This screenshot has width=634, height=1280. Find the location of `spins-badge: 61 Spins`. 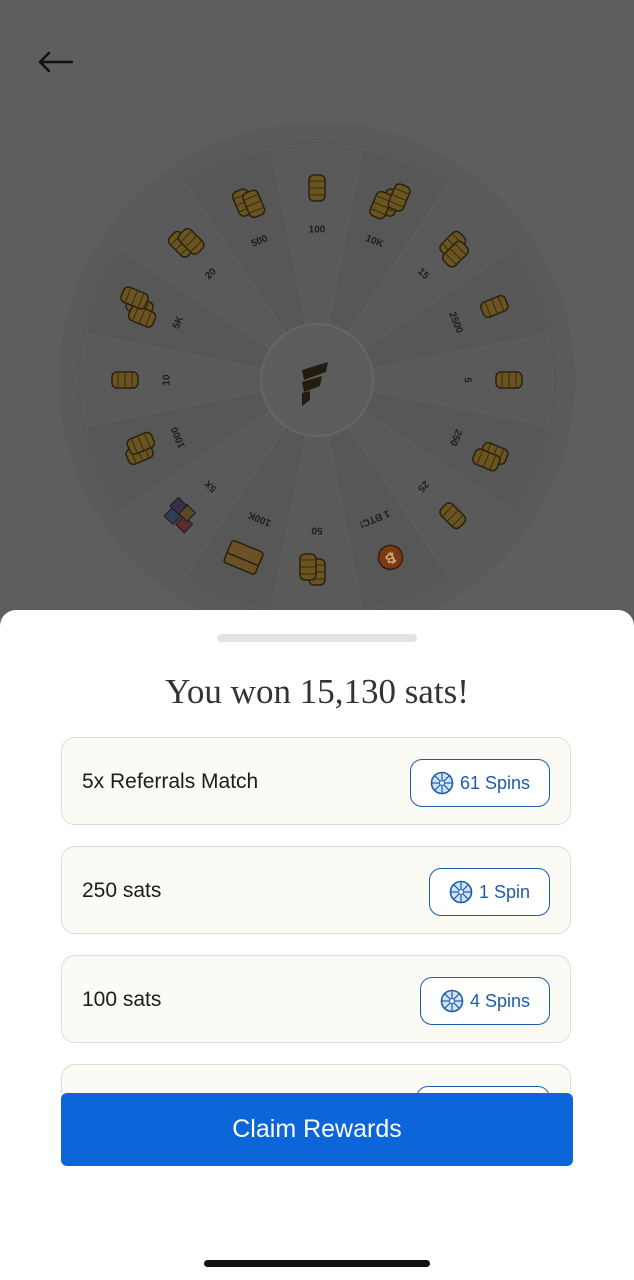

spins-badge: 61 Spins is located at coordinates (479, 783).